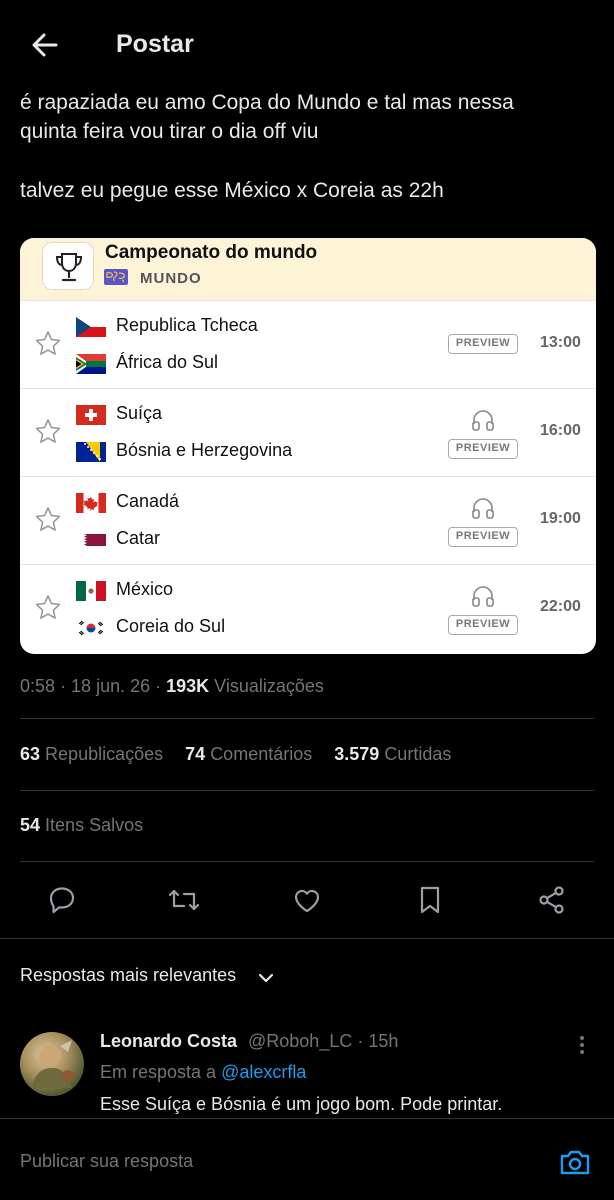 Image resolution: width=614 pixels, height=1200 pixels. What do you see at coordinates (52, 1064) in the screenshot?
I see `avatar` at bounding box center [52, 1064].